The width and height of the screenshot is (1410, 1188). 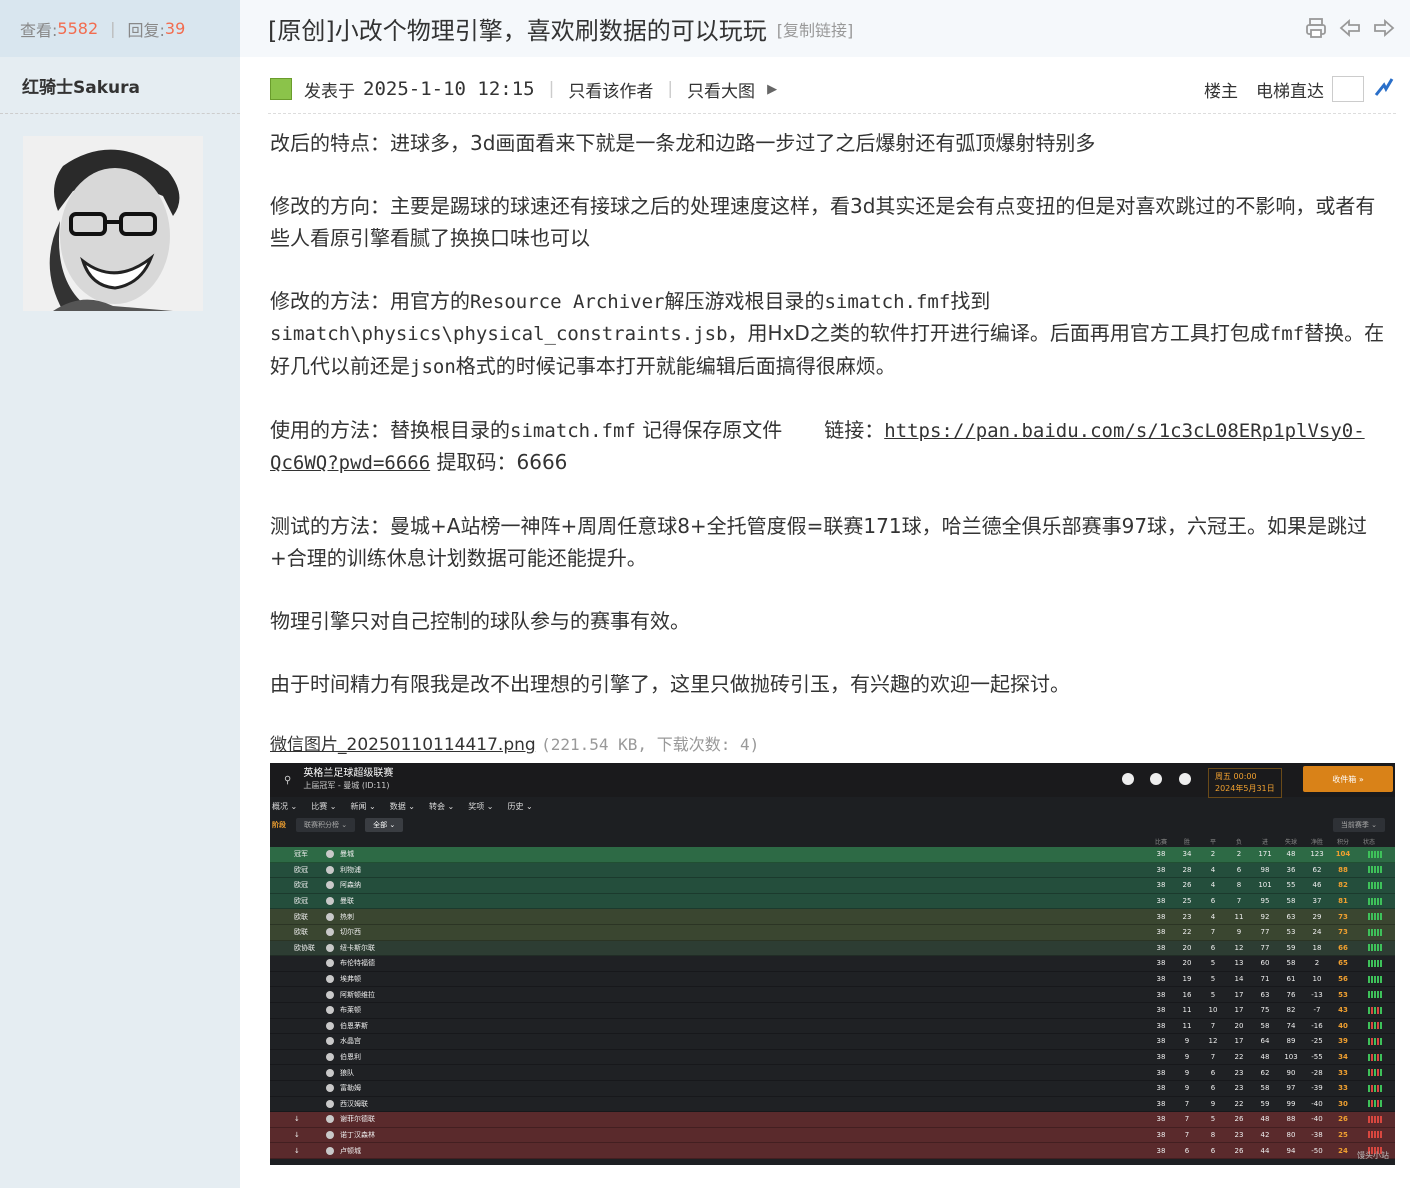 I want to click on stat-cell: 61, so click(x=1291, y=979).